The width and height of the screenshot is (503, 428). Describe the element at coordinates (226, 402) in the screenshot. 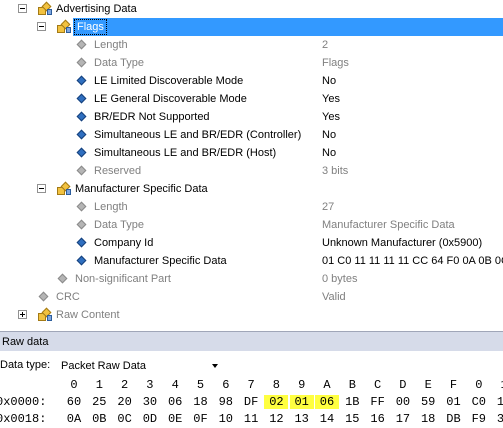

I see `hex-byte: 98` at that location.